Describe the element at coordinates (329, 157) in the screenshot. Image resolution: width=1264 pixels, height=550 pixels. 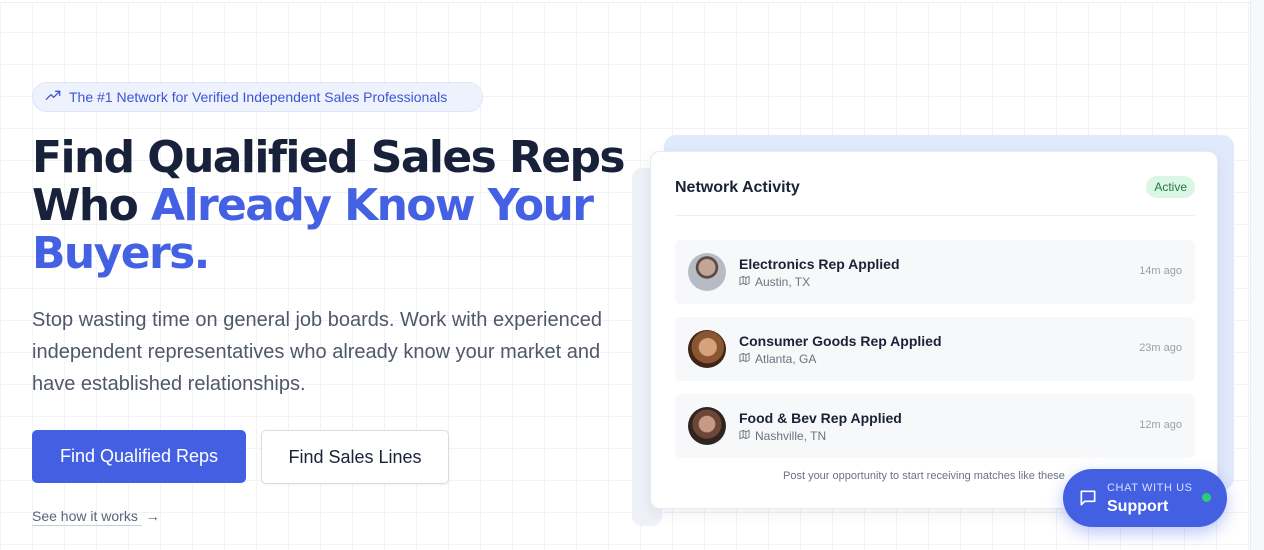
I see `headline-line-1: Find Qualified Sales Reps` at that location.